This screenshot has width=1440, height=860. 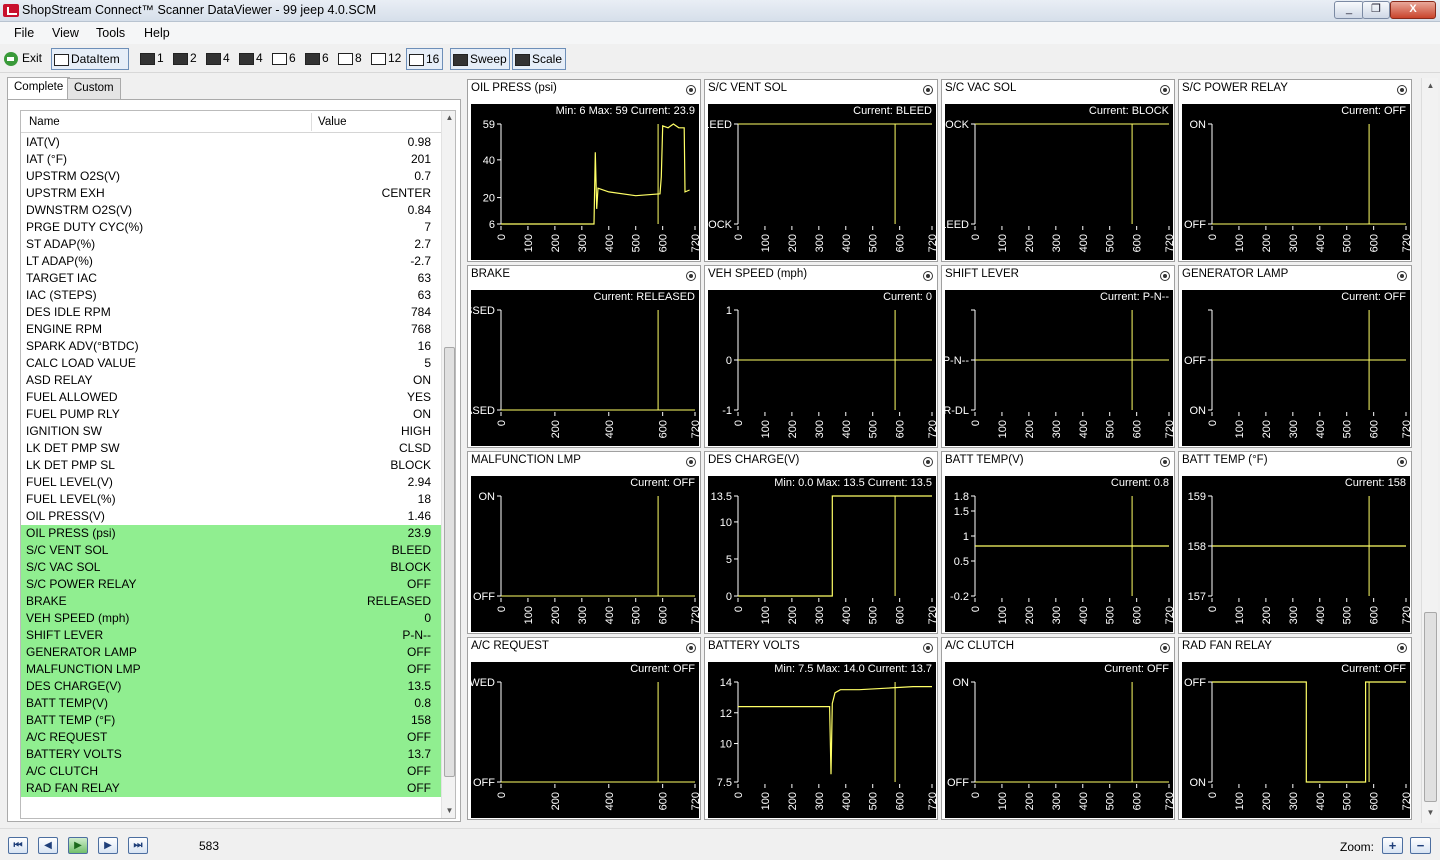 I want to click on list-item: BATTERY VOLTS 13.7, so click(x=231, y=754).